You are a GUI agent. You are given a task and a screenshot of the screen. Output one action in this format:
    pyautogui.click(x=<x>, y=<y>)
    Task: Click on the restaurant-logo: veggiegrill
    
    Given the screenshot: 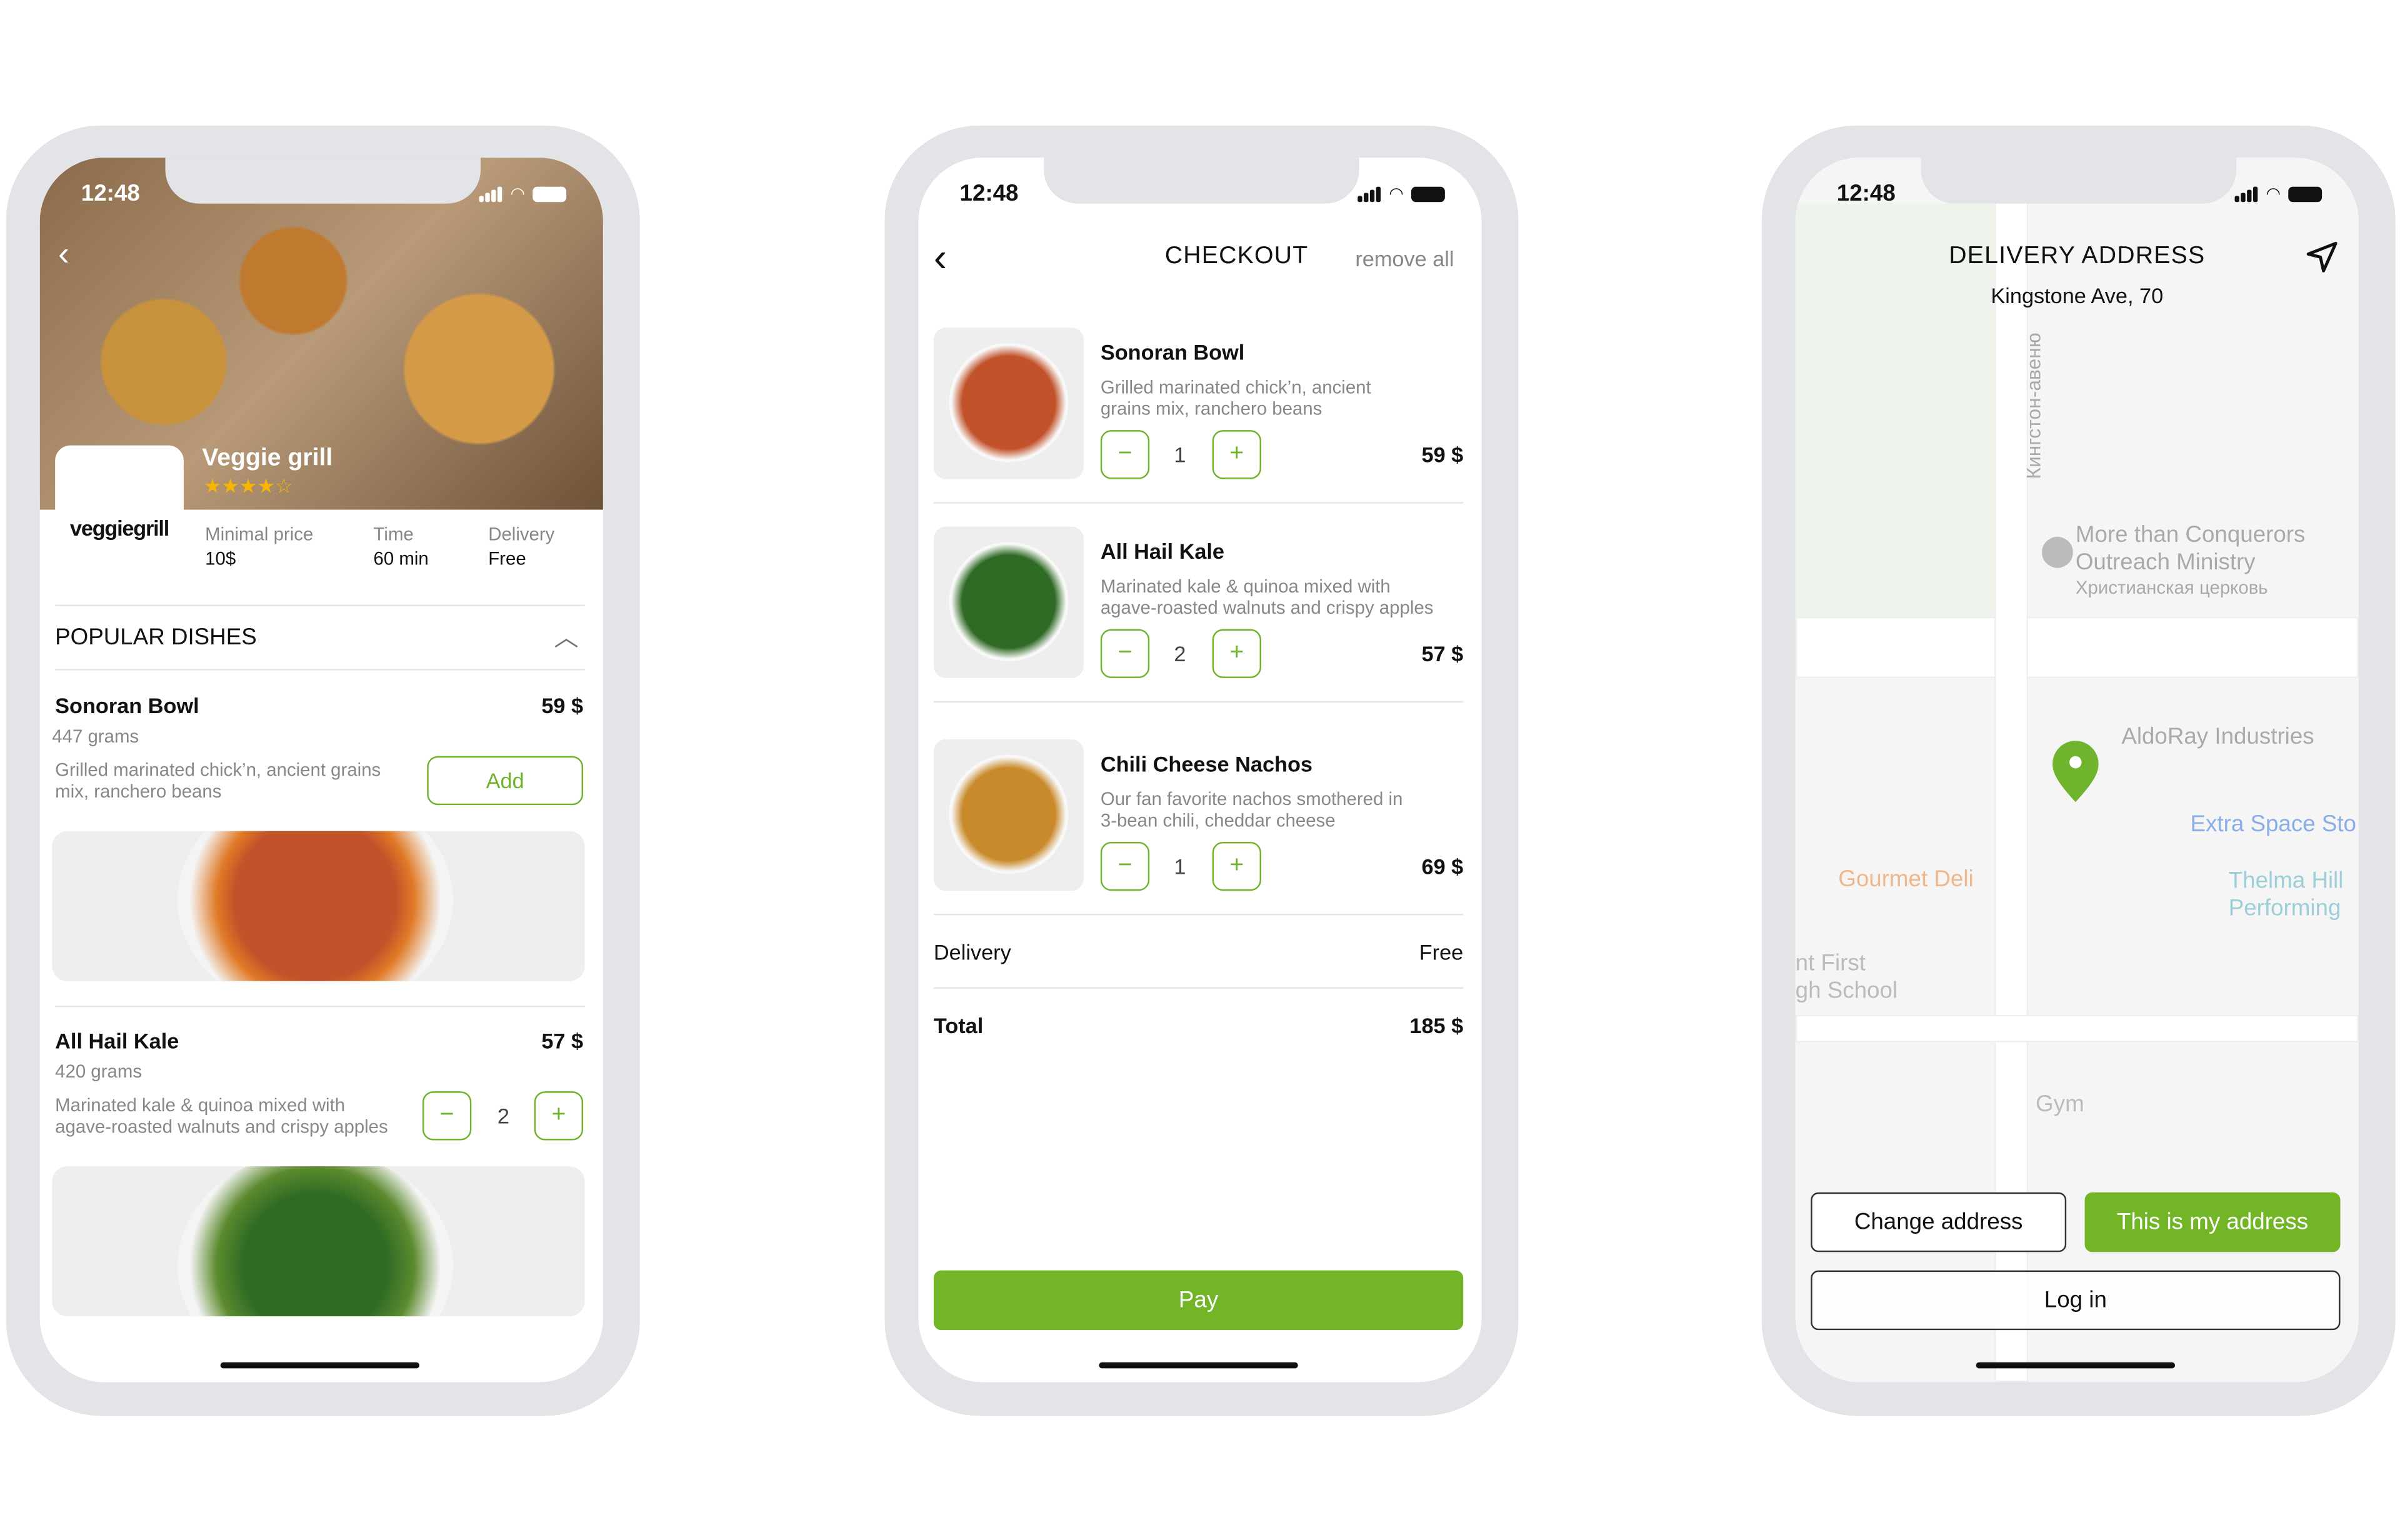 What is the action you would take?
    pyautogui.click(x=120, y=507)
    